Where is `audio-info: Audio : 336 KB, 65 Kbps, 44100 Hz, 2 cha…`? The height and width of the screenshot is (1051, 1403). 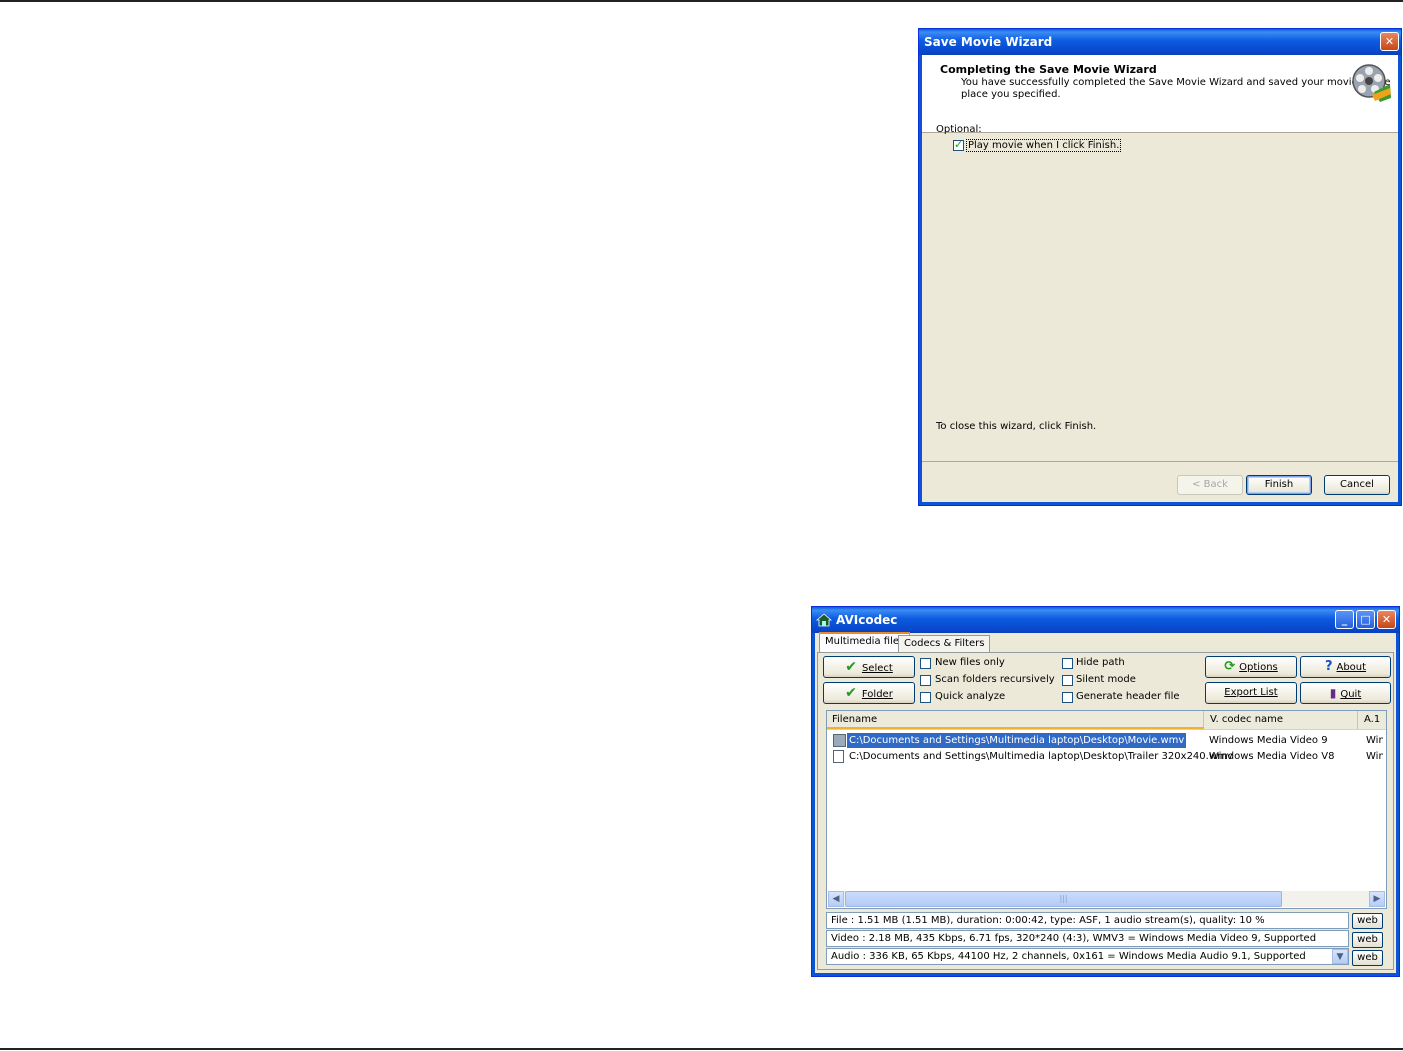
audio-info: Audio : 336 KB, 65 Kbps, 44100 Hz, 2 cha… is located at coordinates (1087, 956).